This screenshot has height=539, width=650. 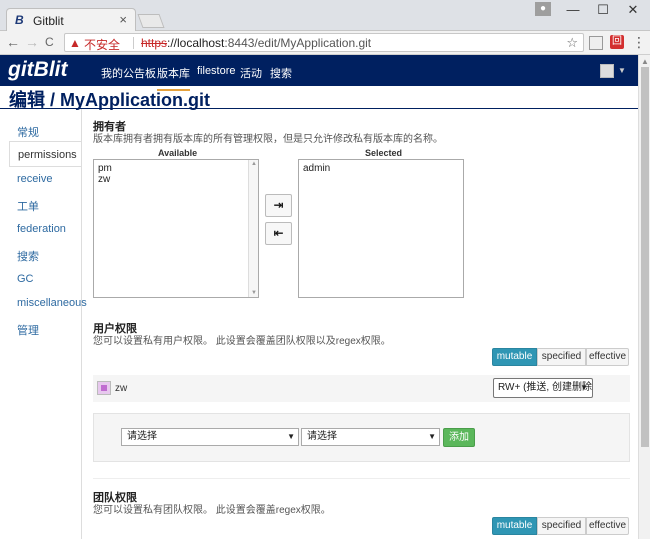 I want to click on available-owners-list: pm zw ▲ ▼, so click(x=176, y=228).